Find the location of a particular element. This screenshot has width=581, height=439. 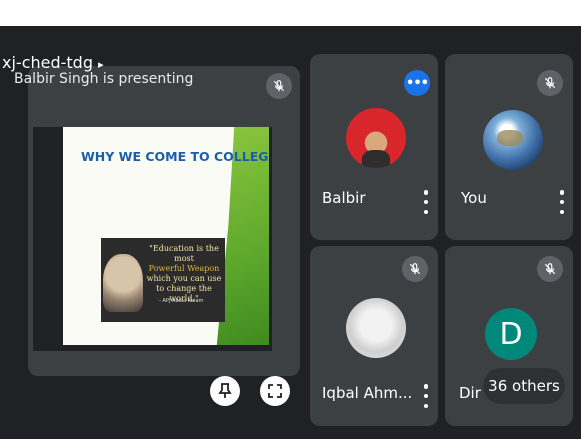

chevron-right-icon: ▸ is located at coordinates (101, 64).